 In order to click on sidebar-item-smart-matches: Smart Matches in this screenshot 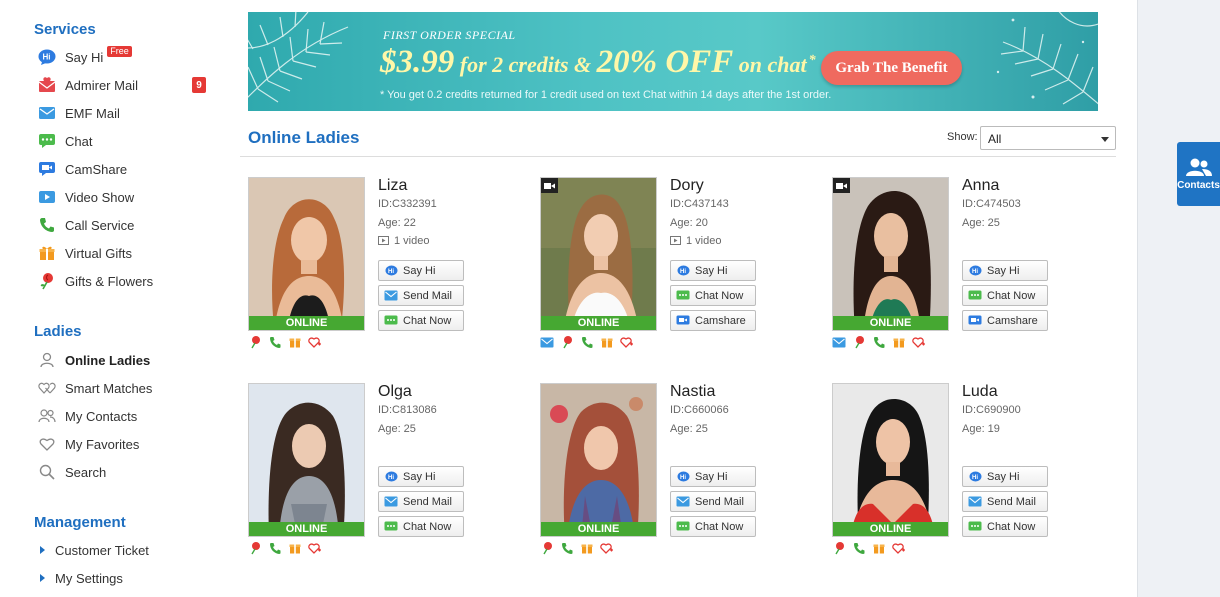, I will do `click(128, 388)`.